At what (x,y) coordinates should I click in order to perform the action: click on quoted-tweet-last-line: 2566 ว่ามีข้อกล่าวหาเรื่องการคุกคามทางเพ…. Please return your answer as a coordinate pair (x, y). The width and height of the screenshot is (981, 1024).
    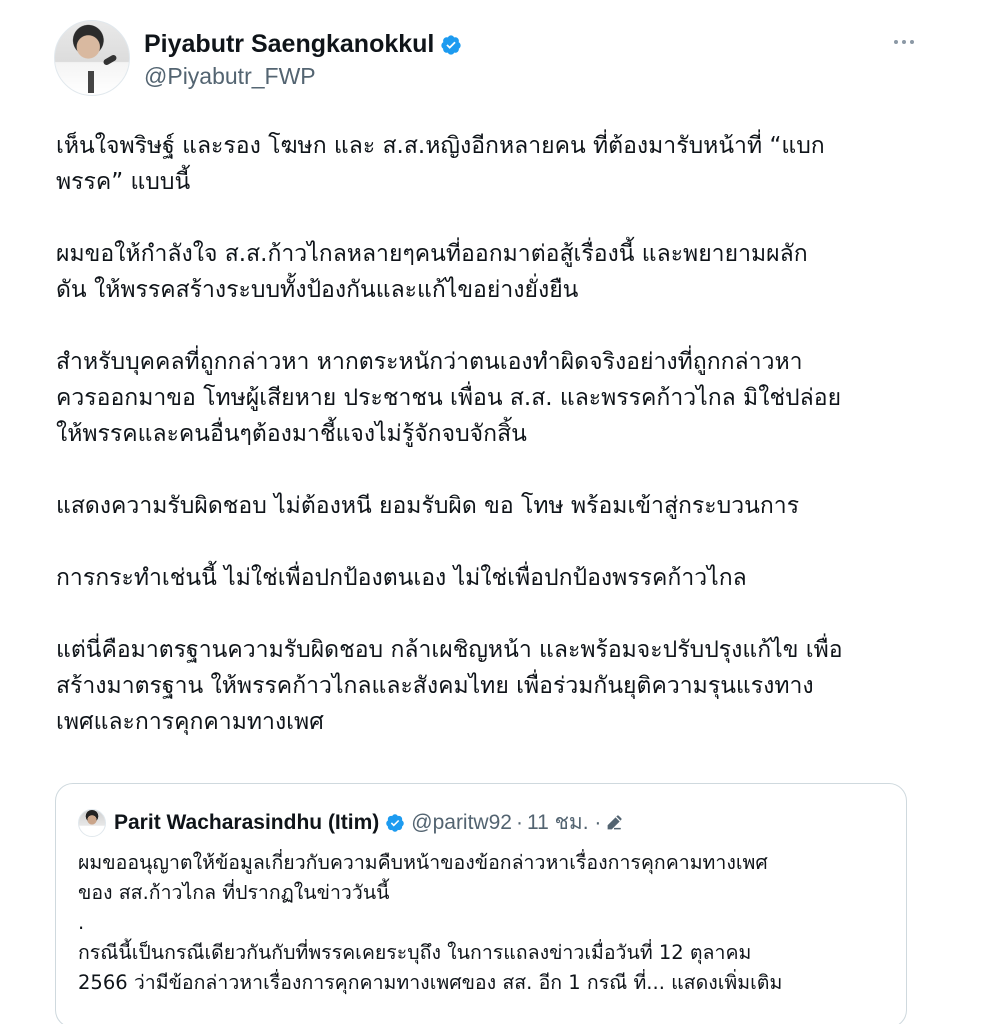
    Looking at the image, I should click on (483, 983).